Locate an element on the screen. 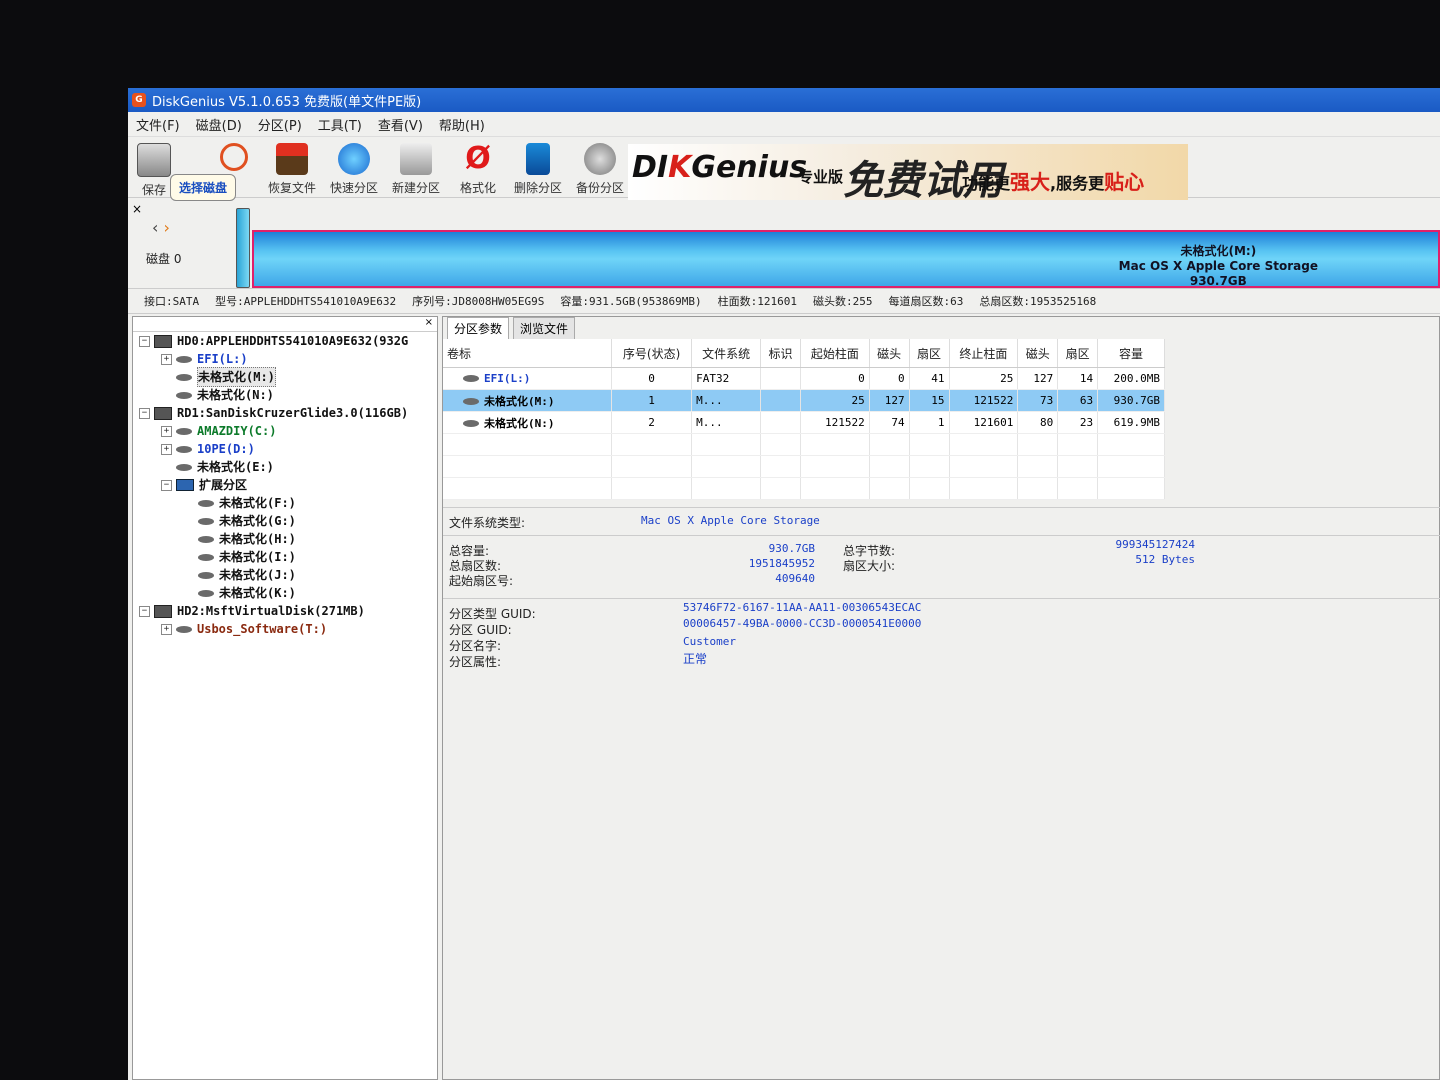 This screenshot has width=1440, height=1080. prev-disk-arrow: ‹ is located at coordinates (155, 227).